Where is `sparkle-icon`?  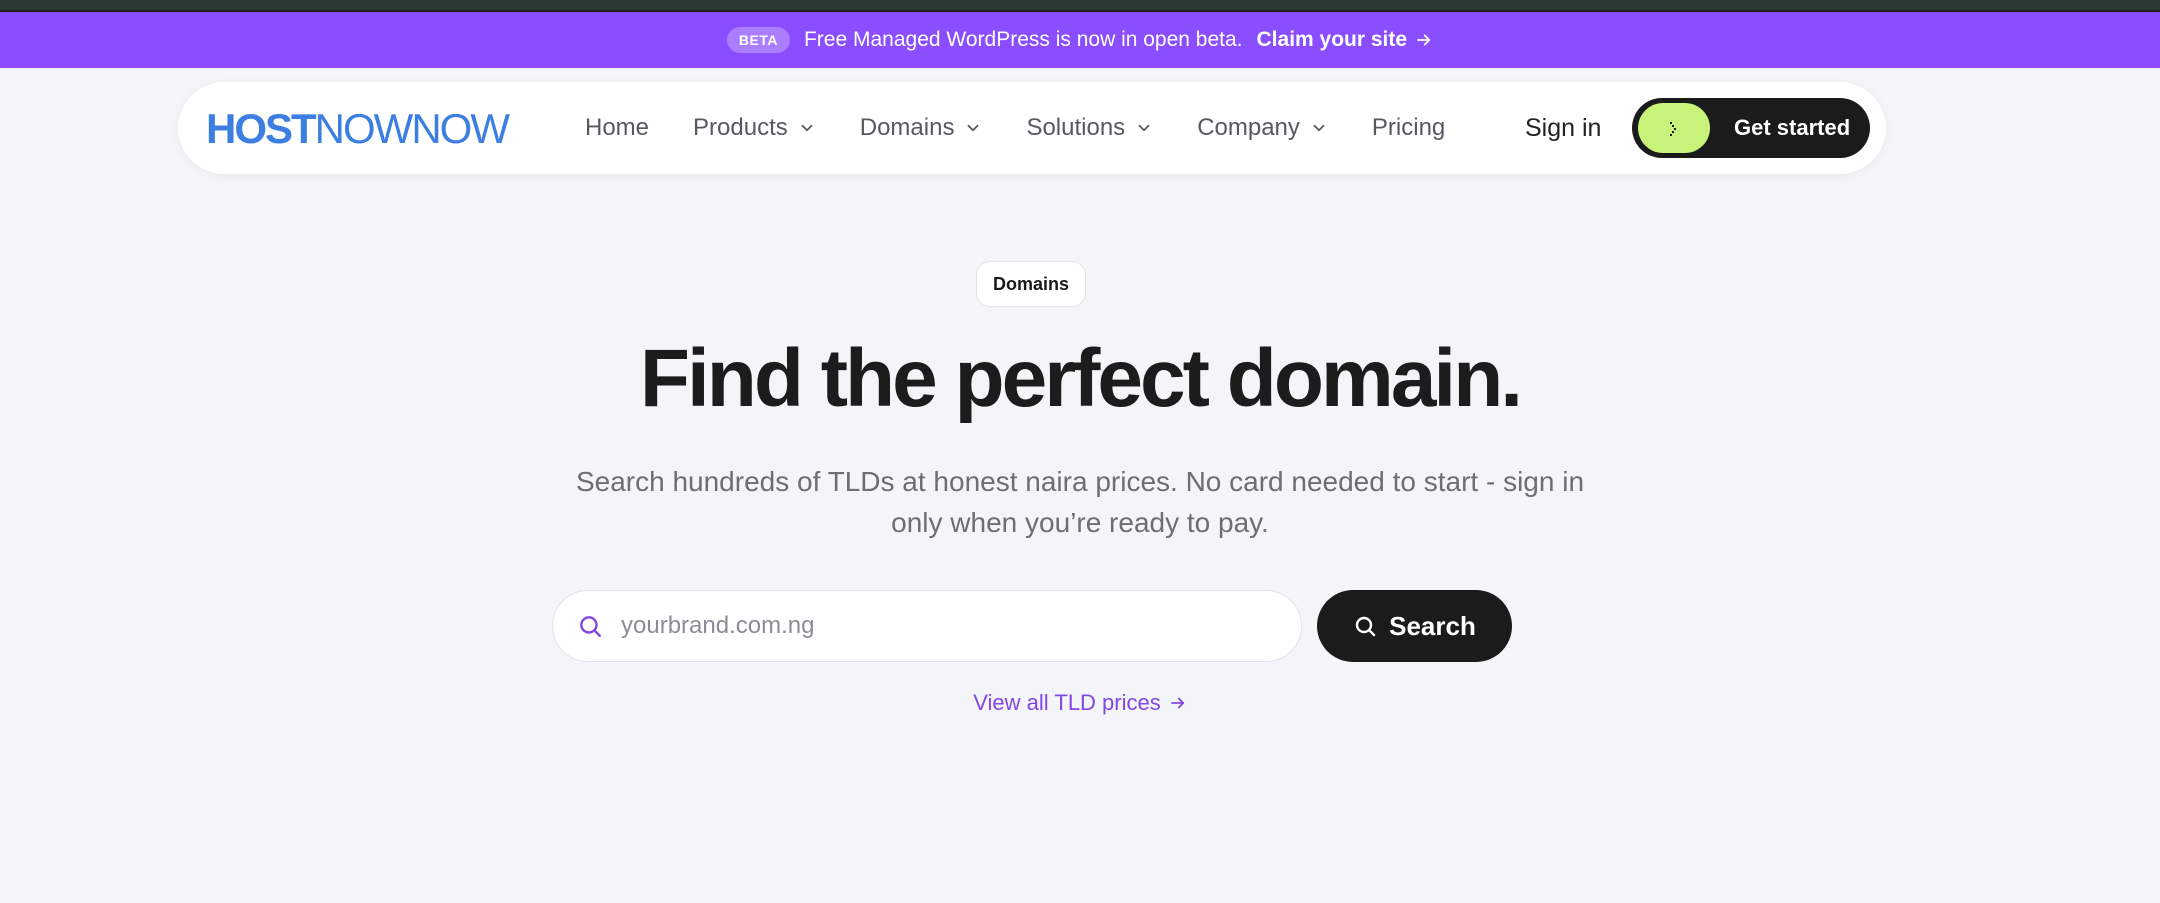 sparkle-icon is located at coordinates (1673, 129).